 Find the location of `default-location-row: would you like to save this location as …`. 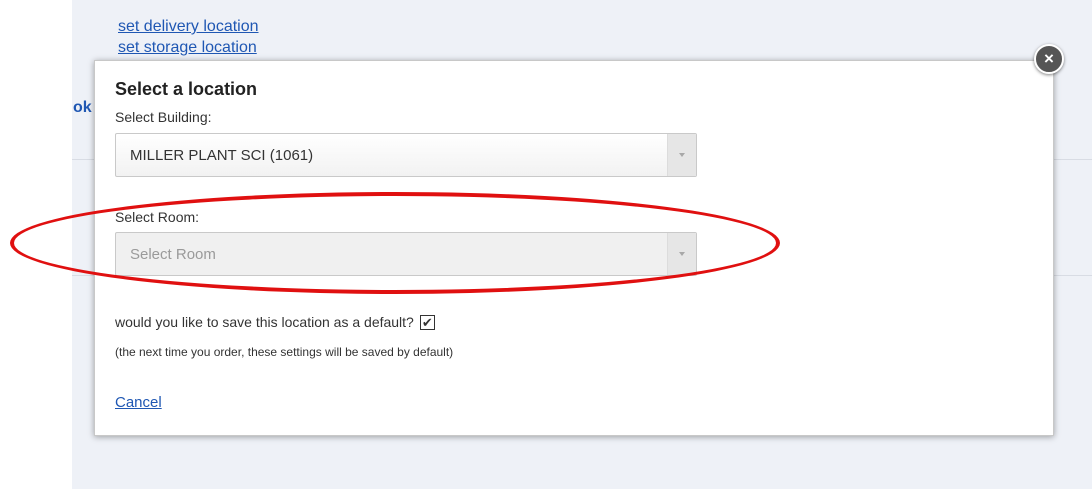

default-location-row: would you like to save this location as … is located at coordinates (275, 322).